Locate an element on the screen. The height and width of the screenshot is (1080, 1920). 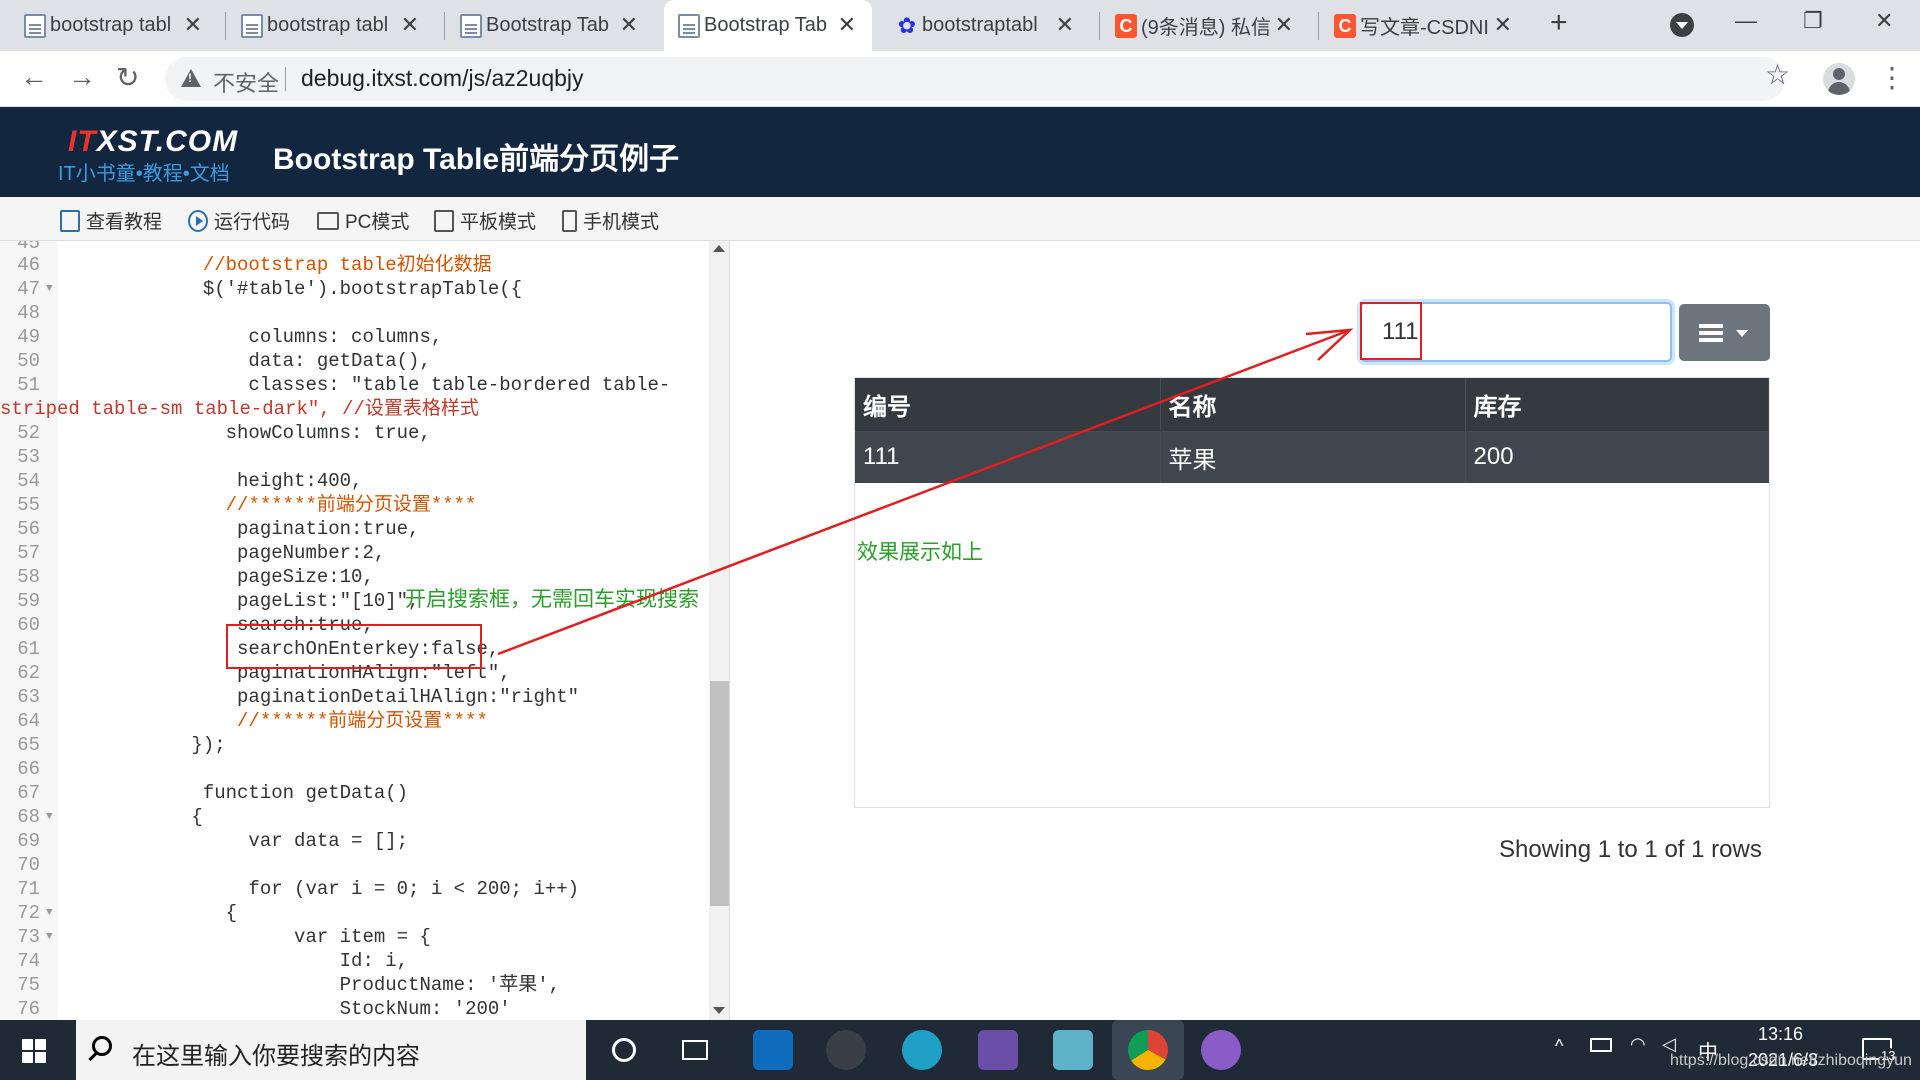
tab-title: bootstraptabl is located at coordinates (980, 25).